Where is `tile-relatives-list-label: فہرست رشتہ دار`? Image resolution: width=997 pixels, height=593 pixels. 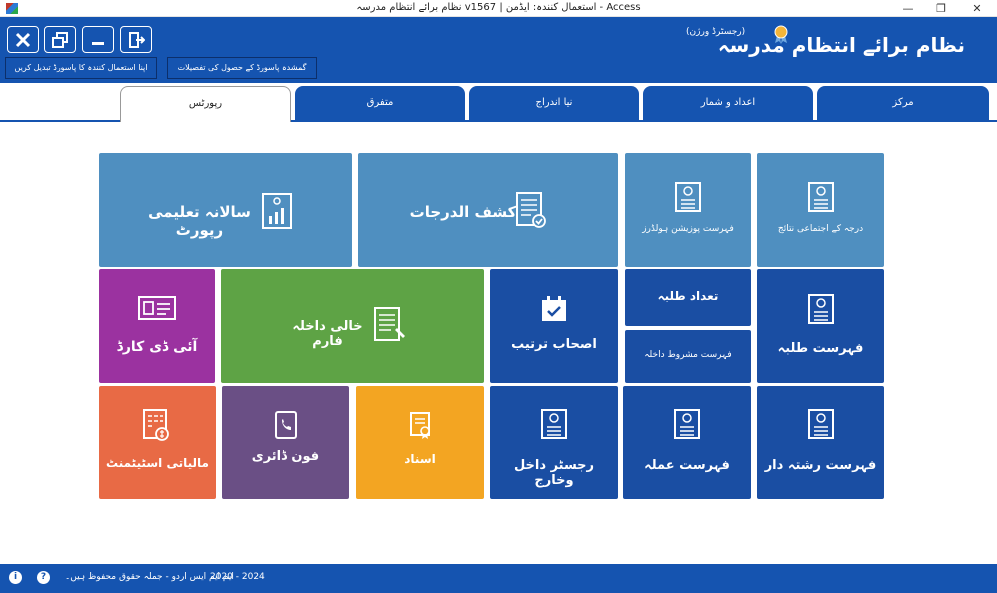
tile-relatives-list-label: فہرست رشتہ دار is located at coordinates (820, 465).